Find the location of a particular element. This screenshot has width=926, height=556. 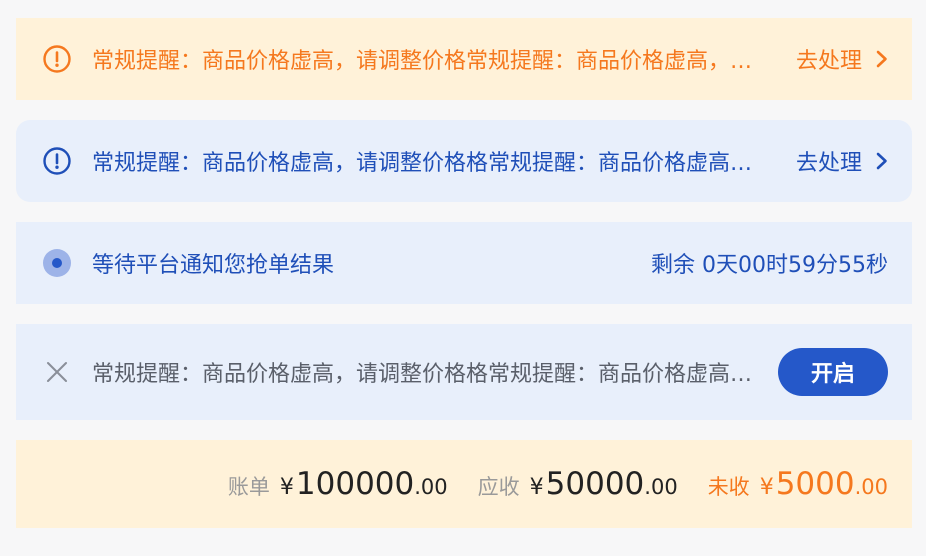

unreceived-decimal: .00 is located at coordinates (871, 487).